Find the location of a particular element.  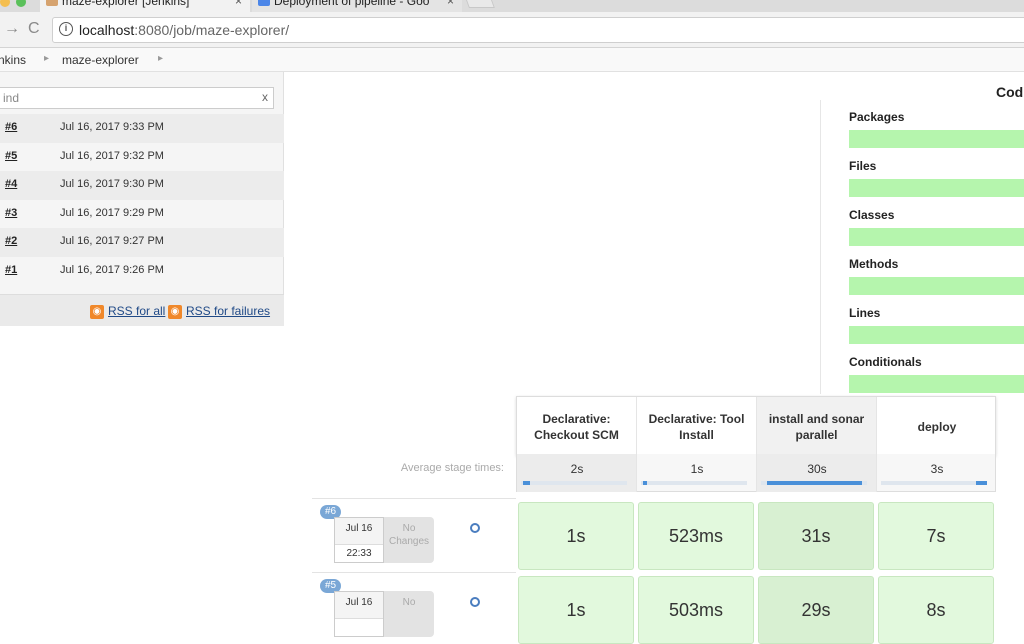

build-number-link: #3 is located at coordinates (11, 213).